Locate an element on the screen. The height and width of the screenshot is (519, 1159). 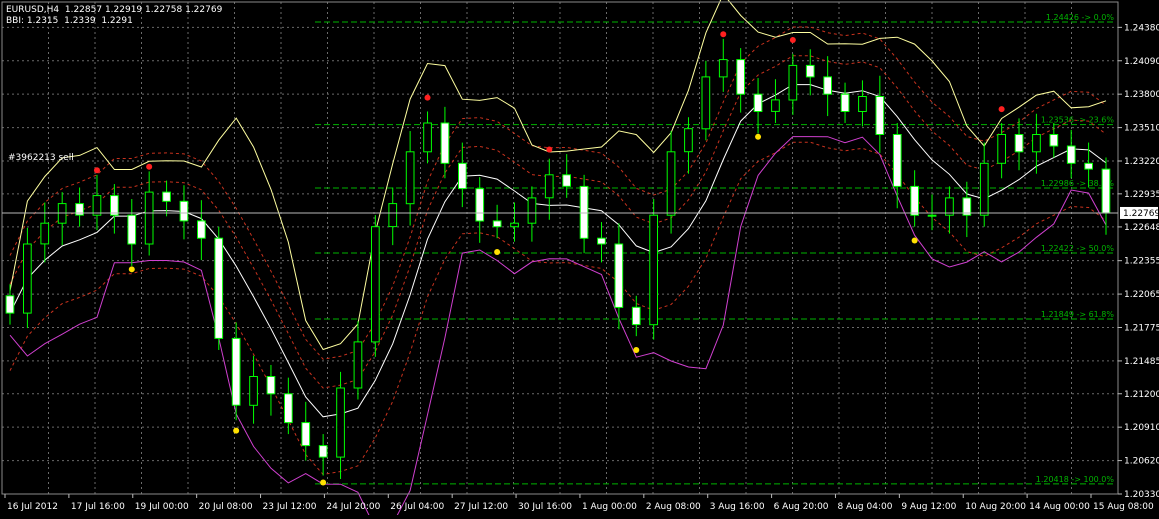
fib-level-label: 1.21849 -> 61.8% is located at coordinates (1078, 314).